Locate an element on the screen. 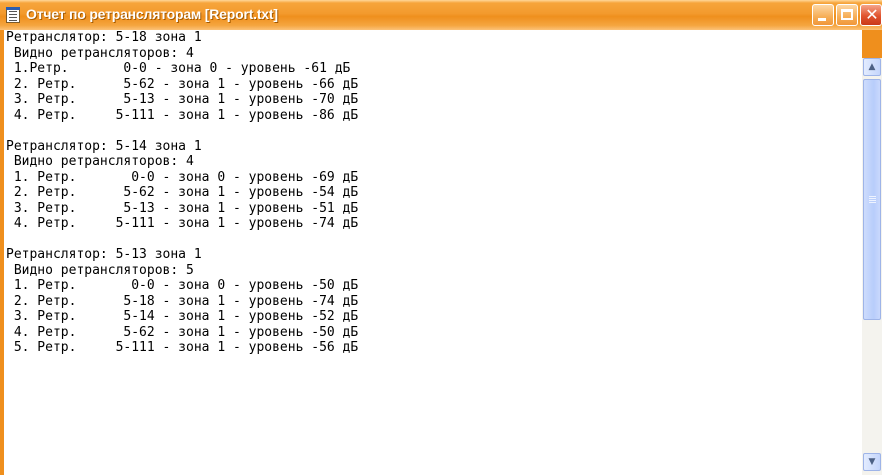  report-line: 2. Ретр. 5-62 - зона 1 - уровень -66 дБ is located at coordinates (182, 84).